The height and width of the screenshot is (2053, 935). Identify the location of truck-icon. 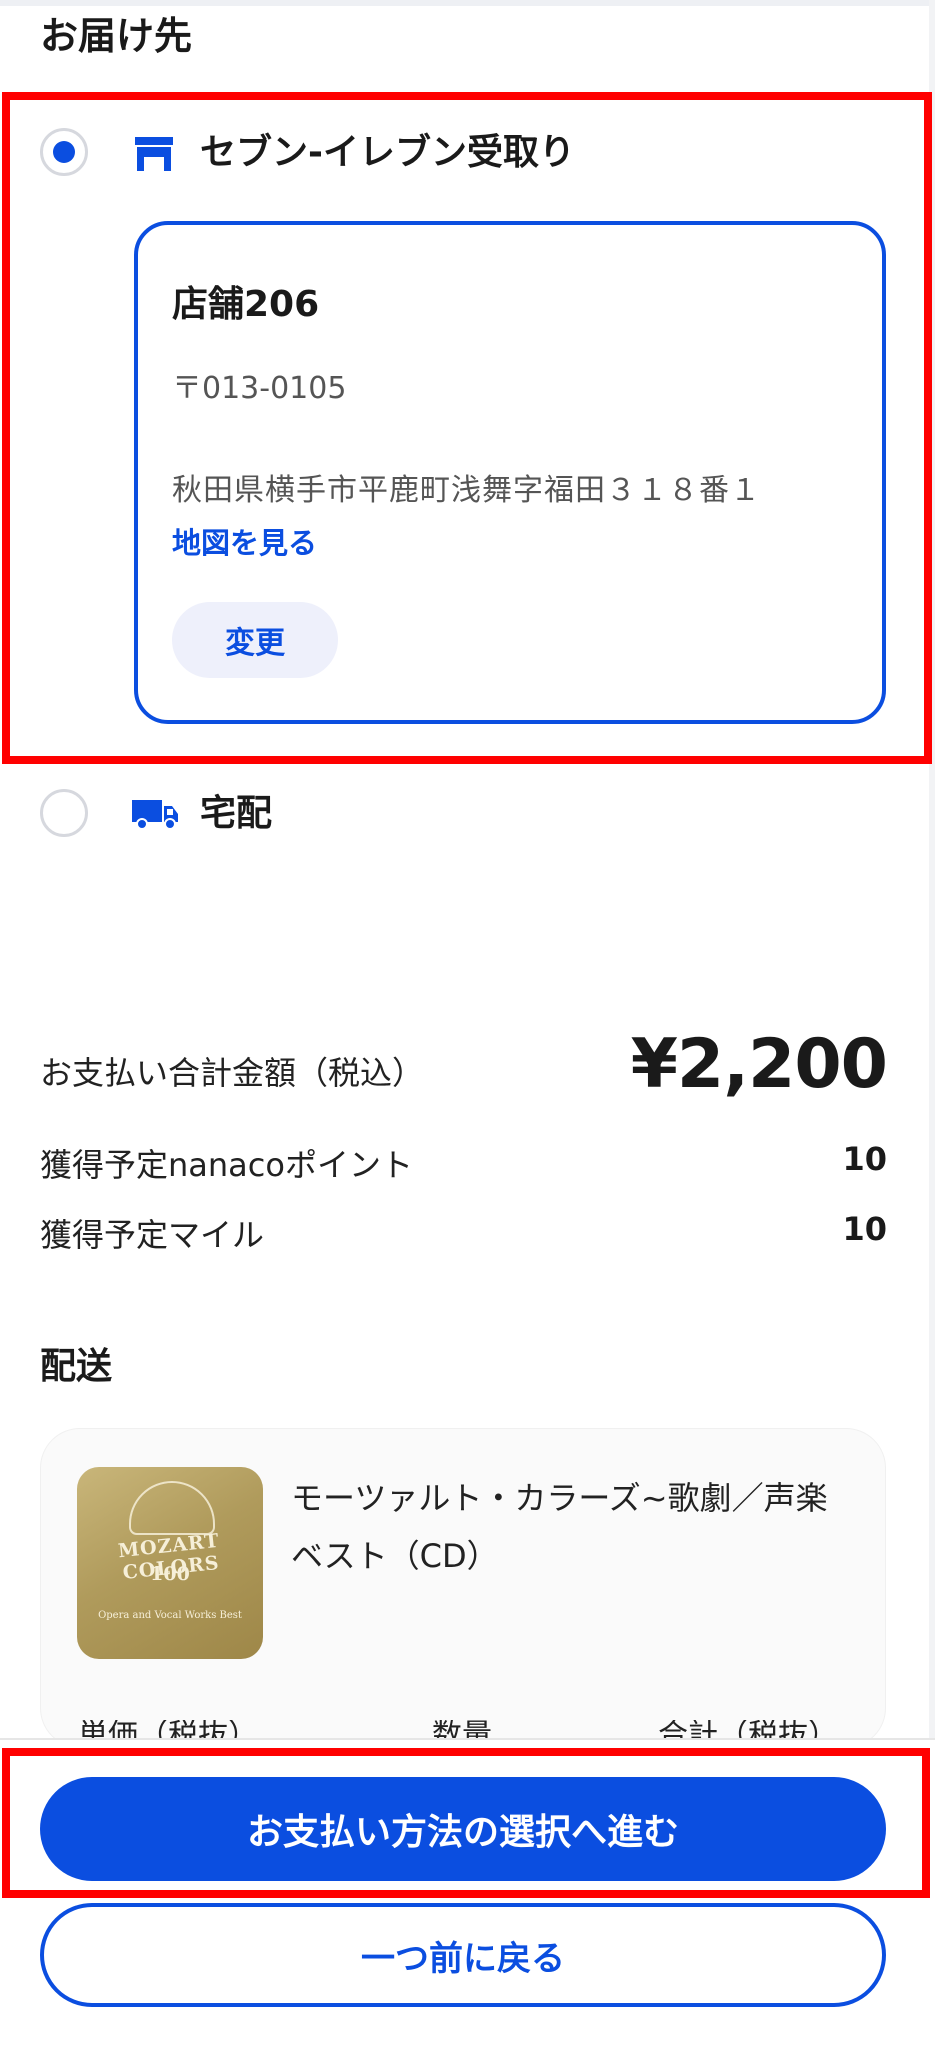
(155, 814).